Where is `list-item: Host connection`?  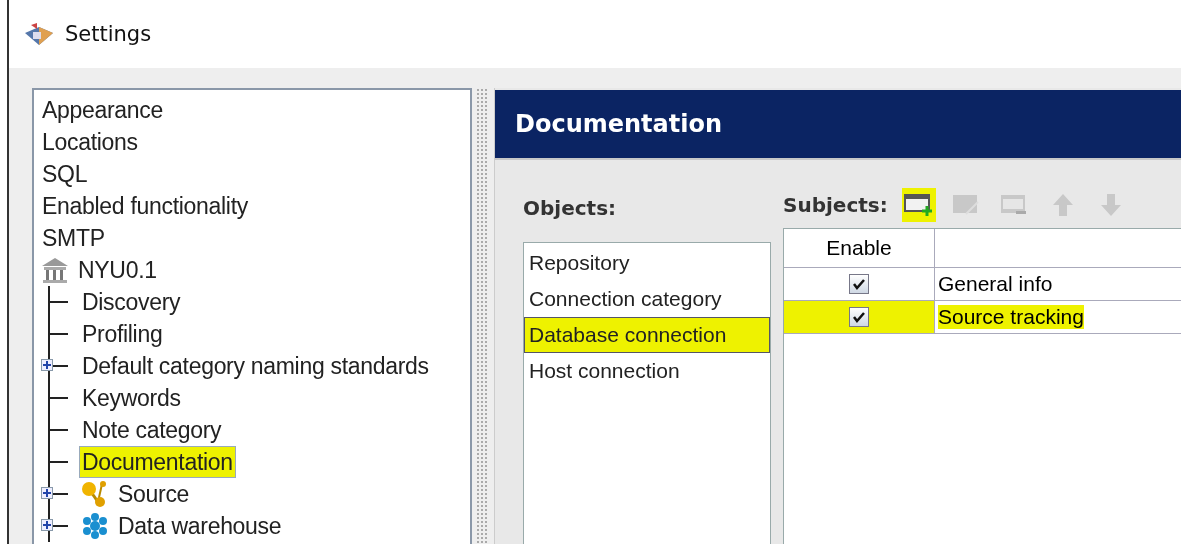 list-item: Host connection is located at coordinates (647, 371).